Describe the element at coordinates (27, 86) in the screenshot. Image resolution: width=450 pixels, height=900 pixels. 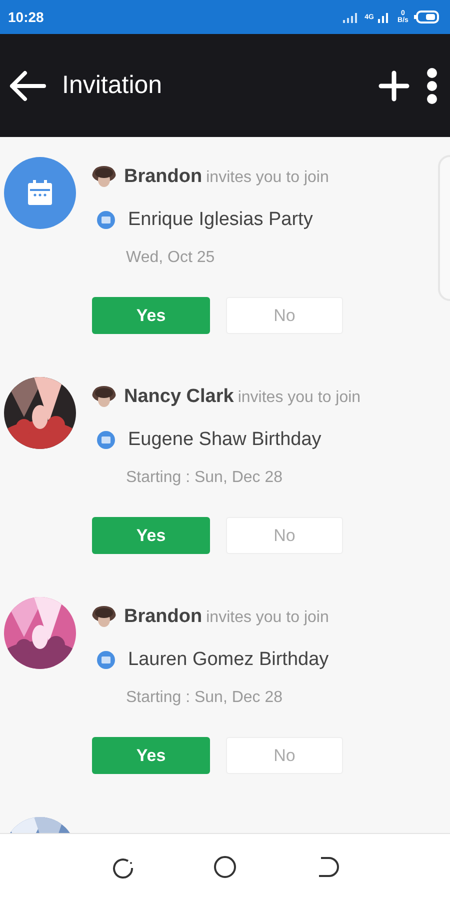
I see `back-button` at that location.